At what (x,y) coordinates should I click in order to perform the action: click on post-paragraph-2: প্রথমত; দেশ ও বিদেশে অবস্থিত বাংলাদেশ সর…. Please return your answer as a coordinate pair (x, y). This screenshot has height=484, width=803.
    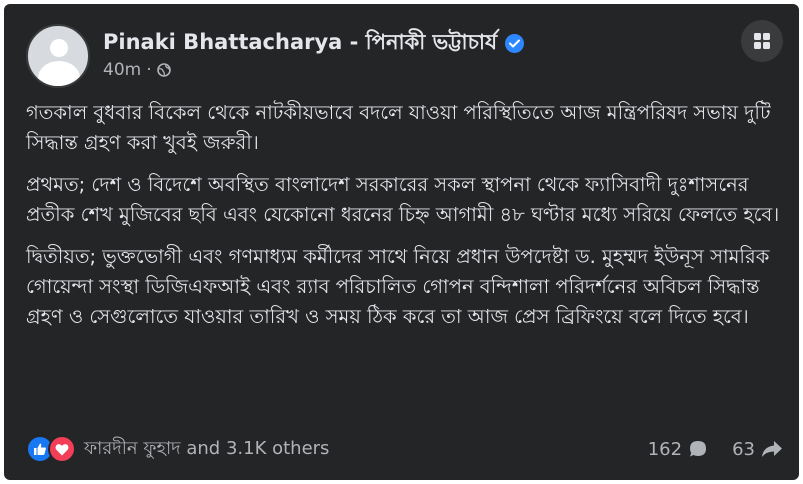
    Looking at the image, I should click on (403, 199).